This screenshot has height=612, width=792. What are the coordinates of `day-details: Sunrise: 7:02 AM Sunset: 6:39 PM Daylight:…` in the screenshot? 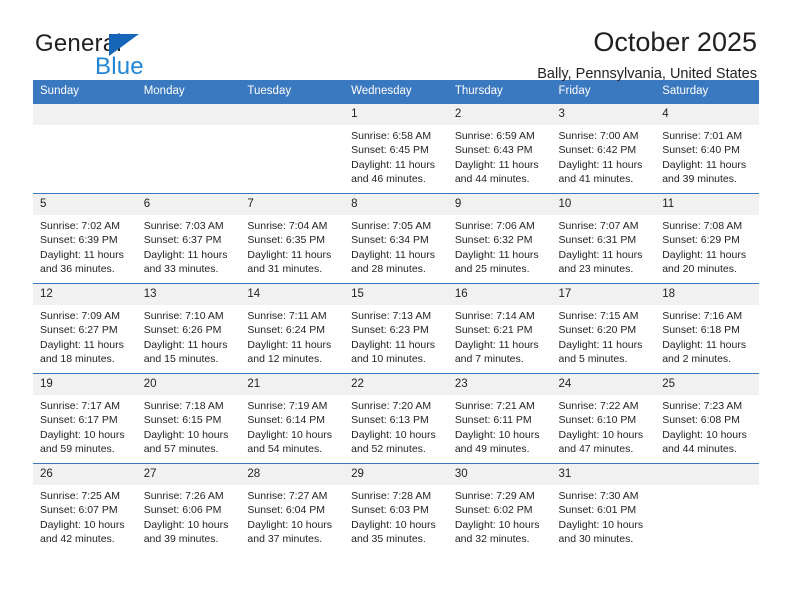 It's located at (85, 246).